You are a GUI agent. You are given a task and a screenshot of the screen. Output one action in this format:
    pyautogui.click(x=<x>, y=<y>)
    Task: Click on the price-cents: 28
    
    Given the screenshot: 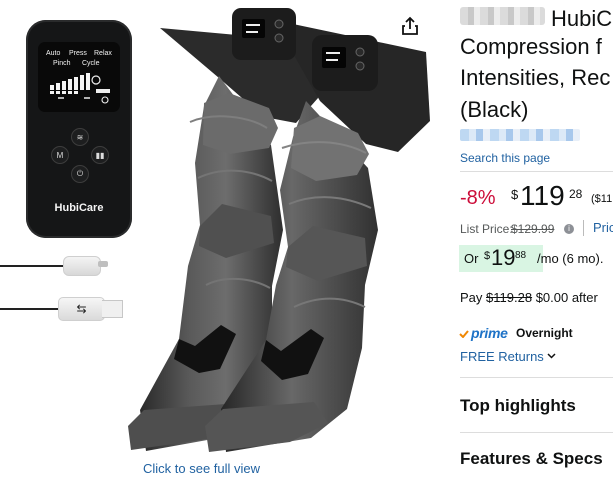 What is the action you would take?
    pyautogui.click(x=576, y=194)
    